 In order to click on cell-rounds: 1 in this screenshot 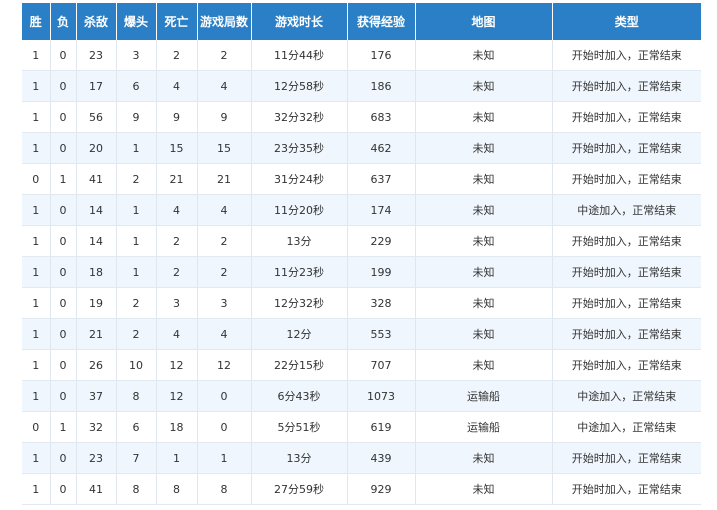, I will do `click(224, 458)`.